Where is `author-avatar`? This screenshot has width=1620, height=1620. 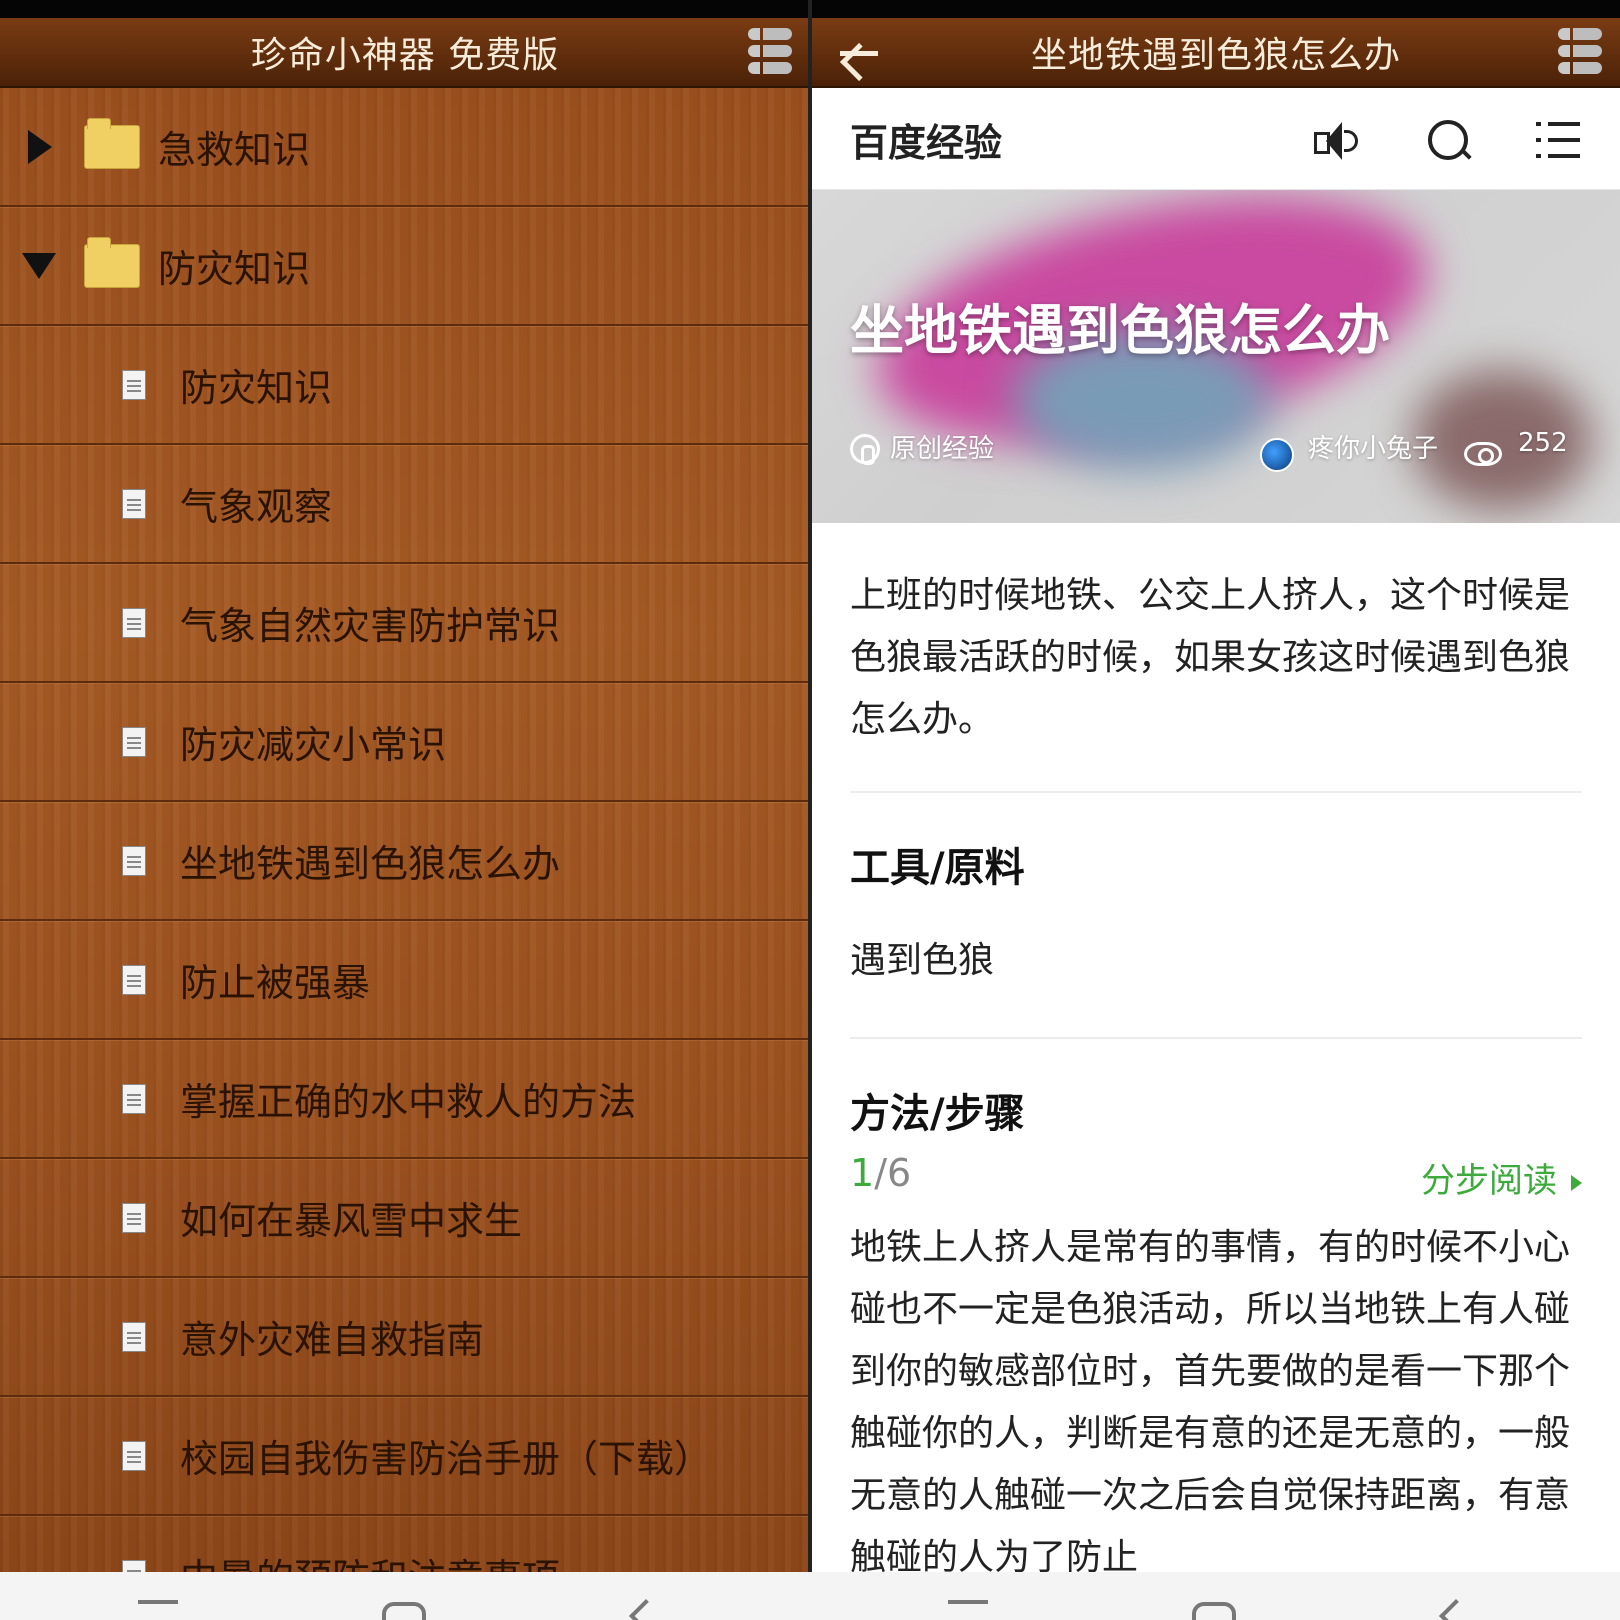
author-avatar is located at coordinates (1277, 455).